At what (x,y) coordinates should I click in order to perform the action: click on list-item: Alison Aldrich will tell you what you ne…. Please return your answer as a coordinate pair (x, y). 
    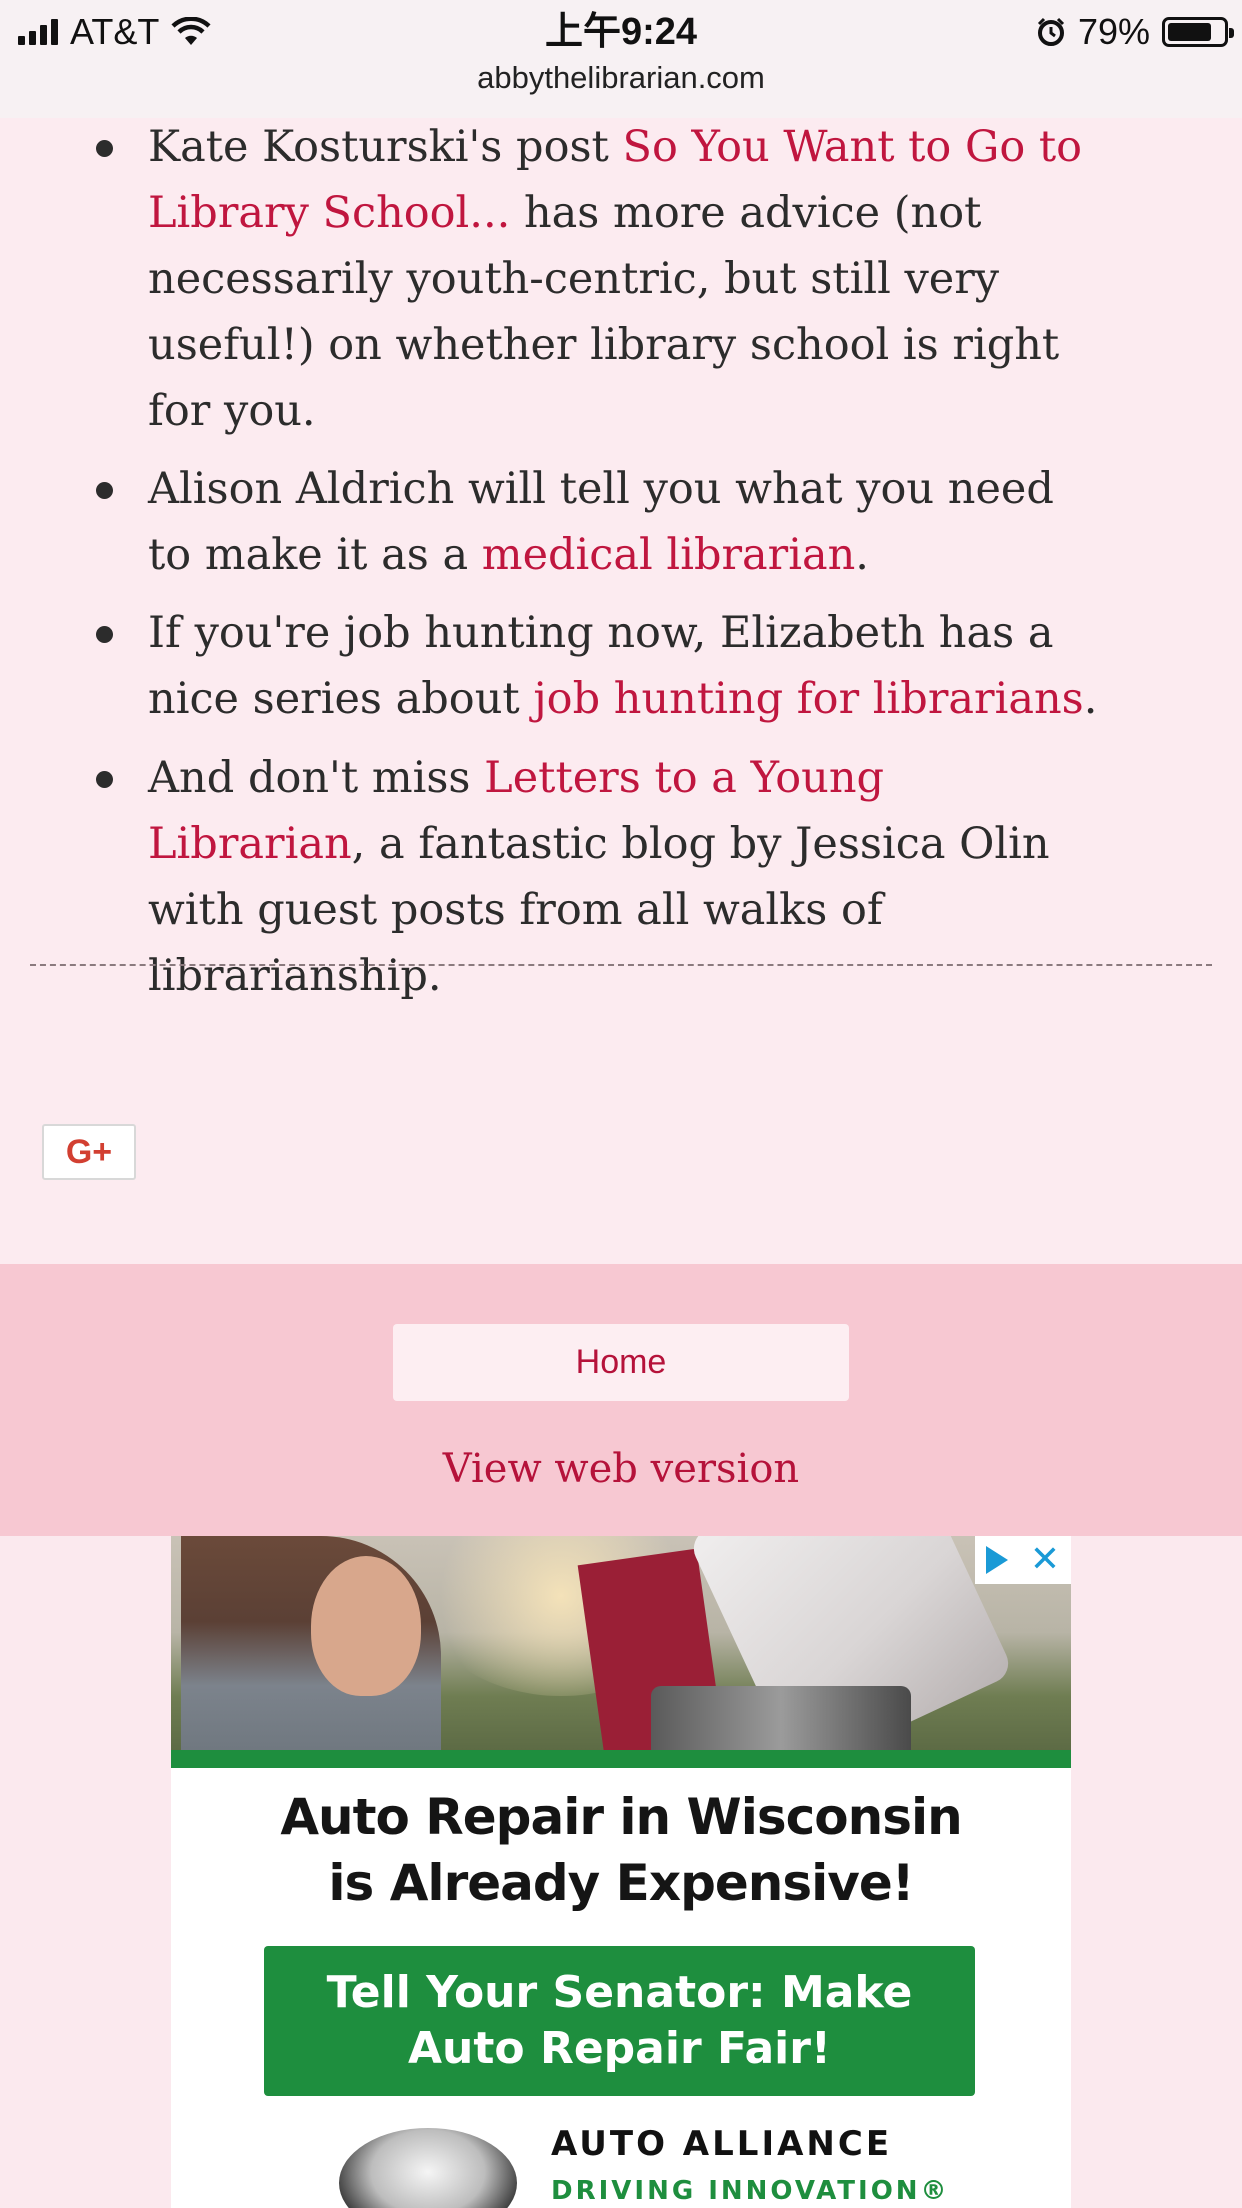
    Looking at the image, I should click on (602, 522).